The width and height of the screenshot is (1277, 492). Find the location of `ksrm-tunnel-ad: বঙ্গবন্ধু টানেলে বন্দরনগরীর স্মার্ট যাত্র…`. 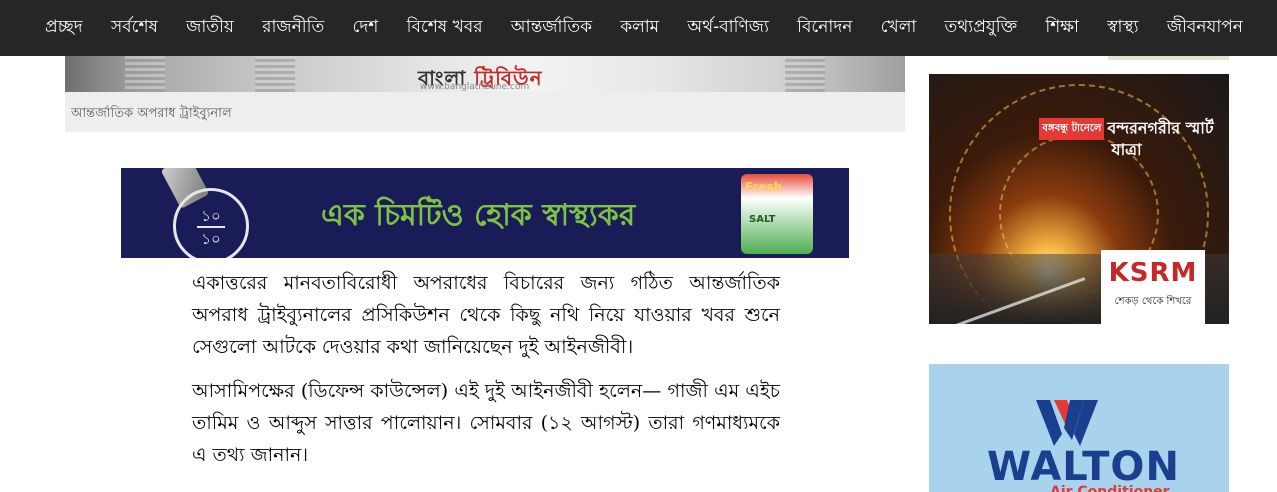

ksrm-tunnel-ad: বঙ্গবন্ধু টানেলে বন্দরনগরীর স্মার্ট যাত্র… is located at coordinates (1079, 199).